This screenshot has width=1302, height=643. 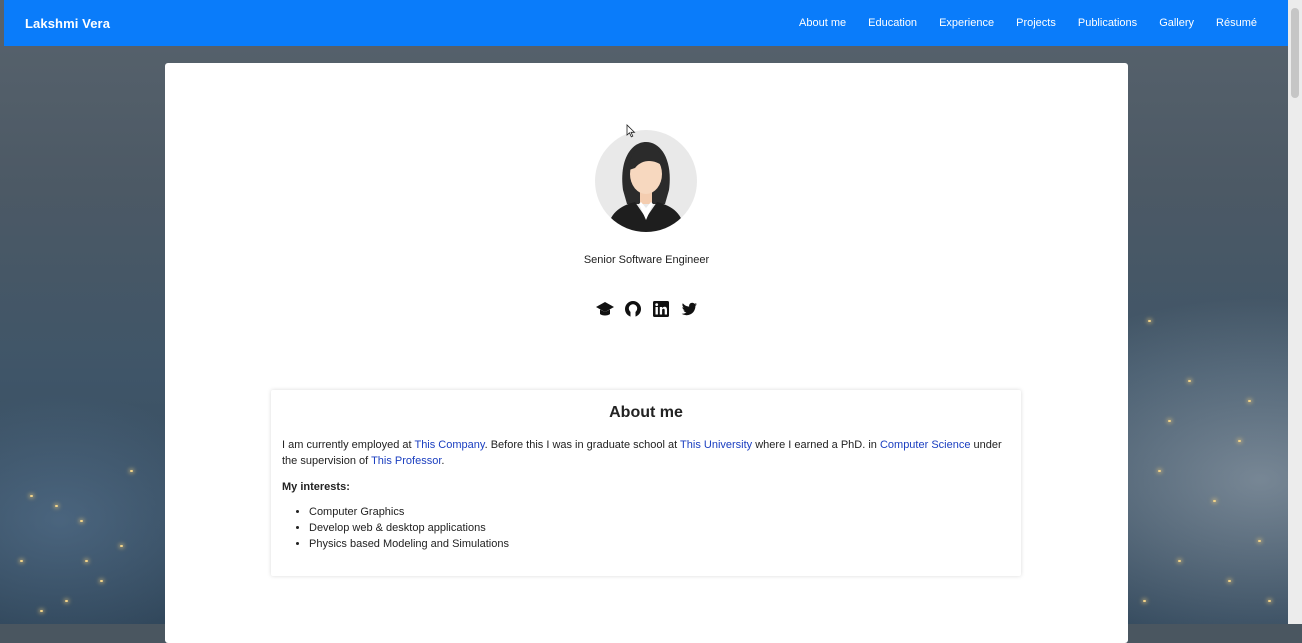 What do you see at coordinates (716, 445) in the screenshot?
I see `university-link: This University` at bounding box center [716, 445].